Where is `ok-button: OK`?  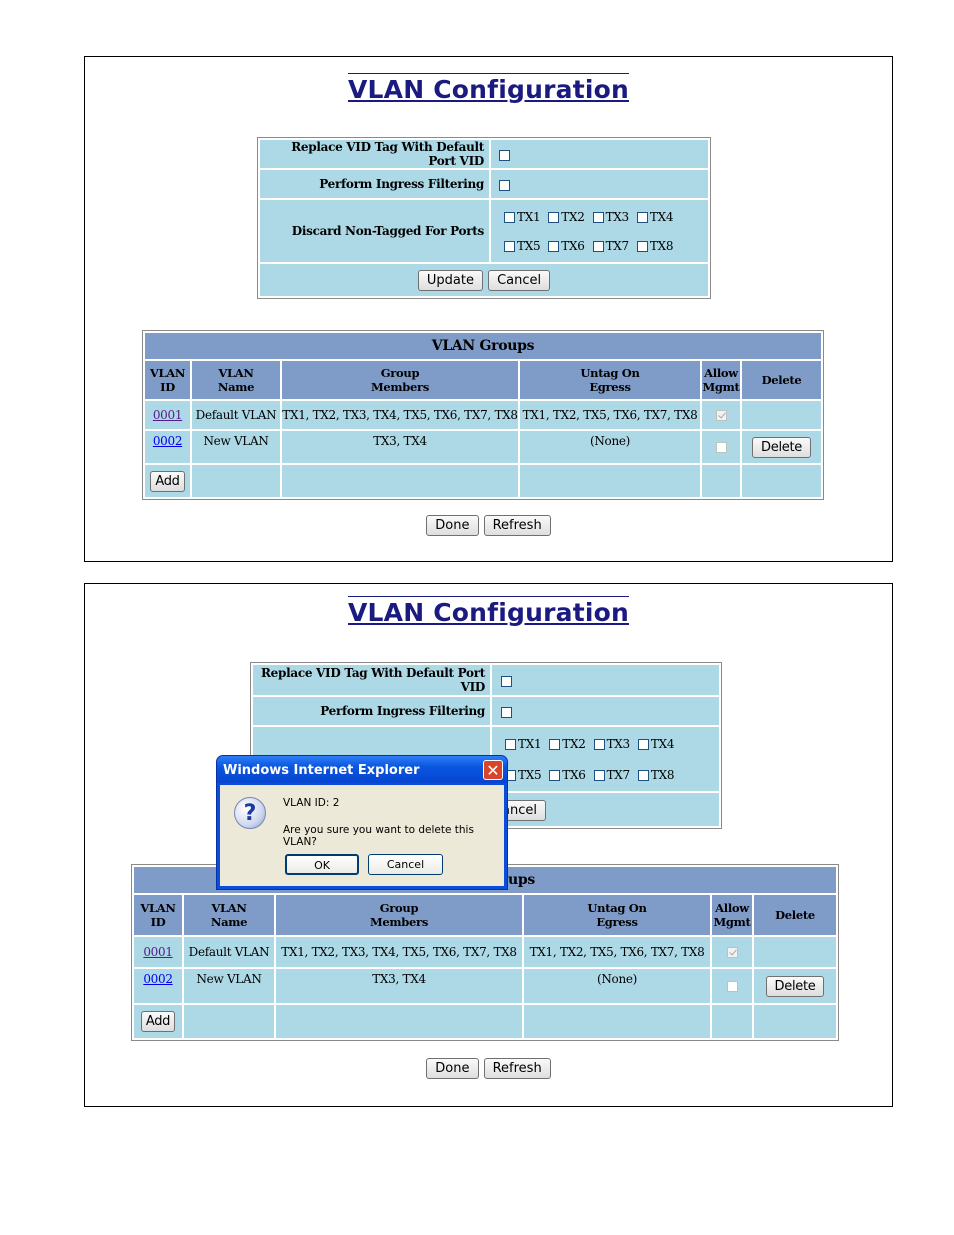 ok-button: OK is located at coordinates (322, 864).